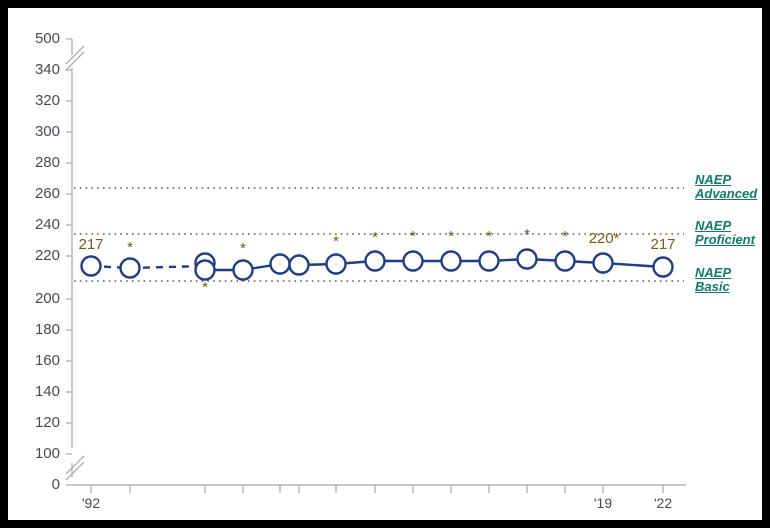  What do you see at coordinates (47, 193) in the screenshot?
I see `y-tick-label: 260` at bounding box center [47, 193].